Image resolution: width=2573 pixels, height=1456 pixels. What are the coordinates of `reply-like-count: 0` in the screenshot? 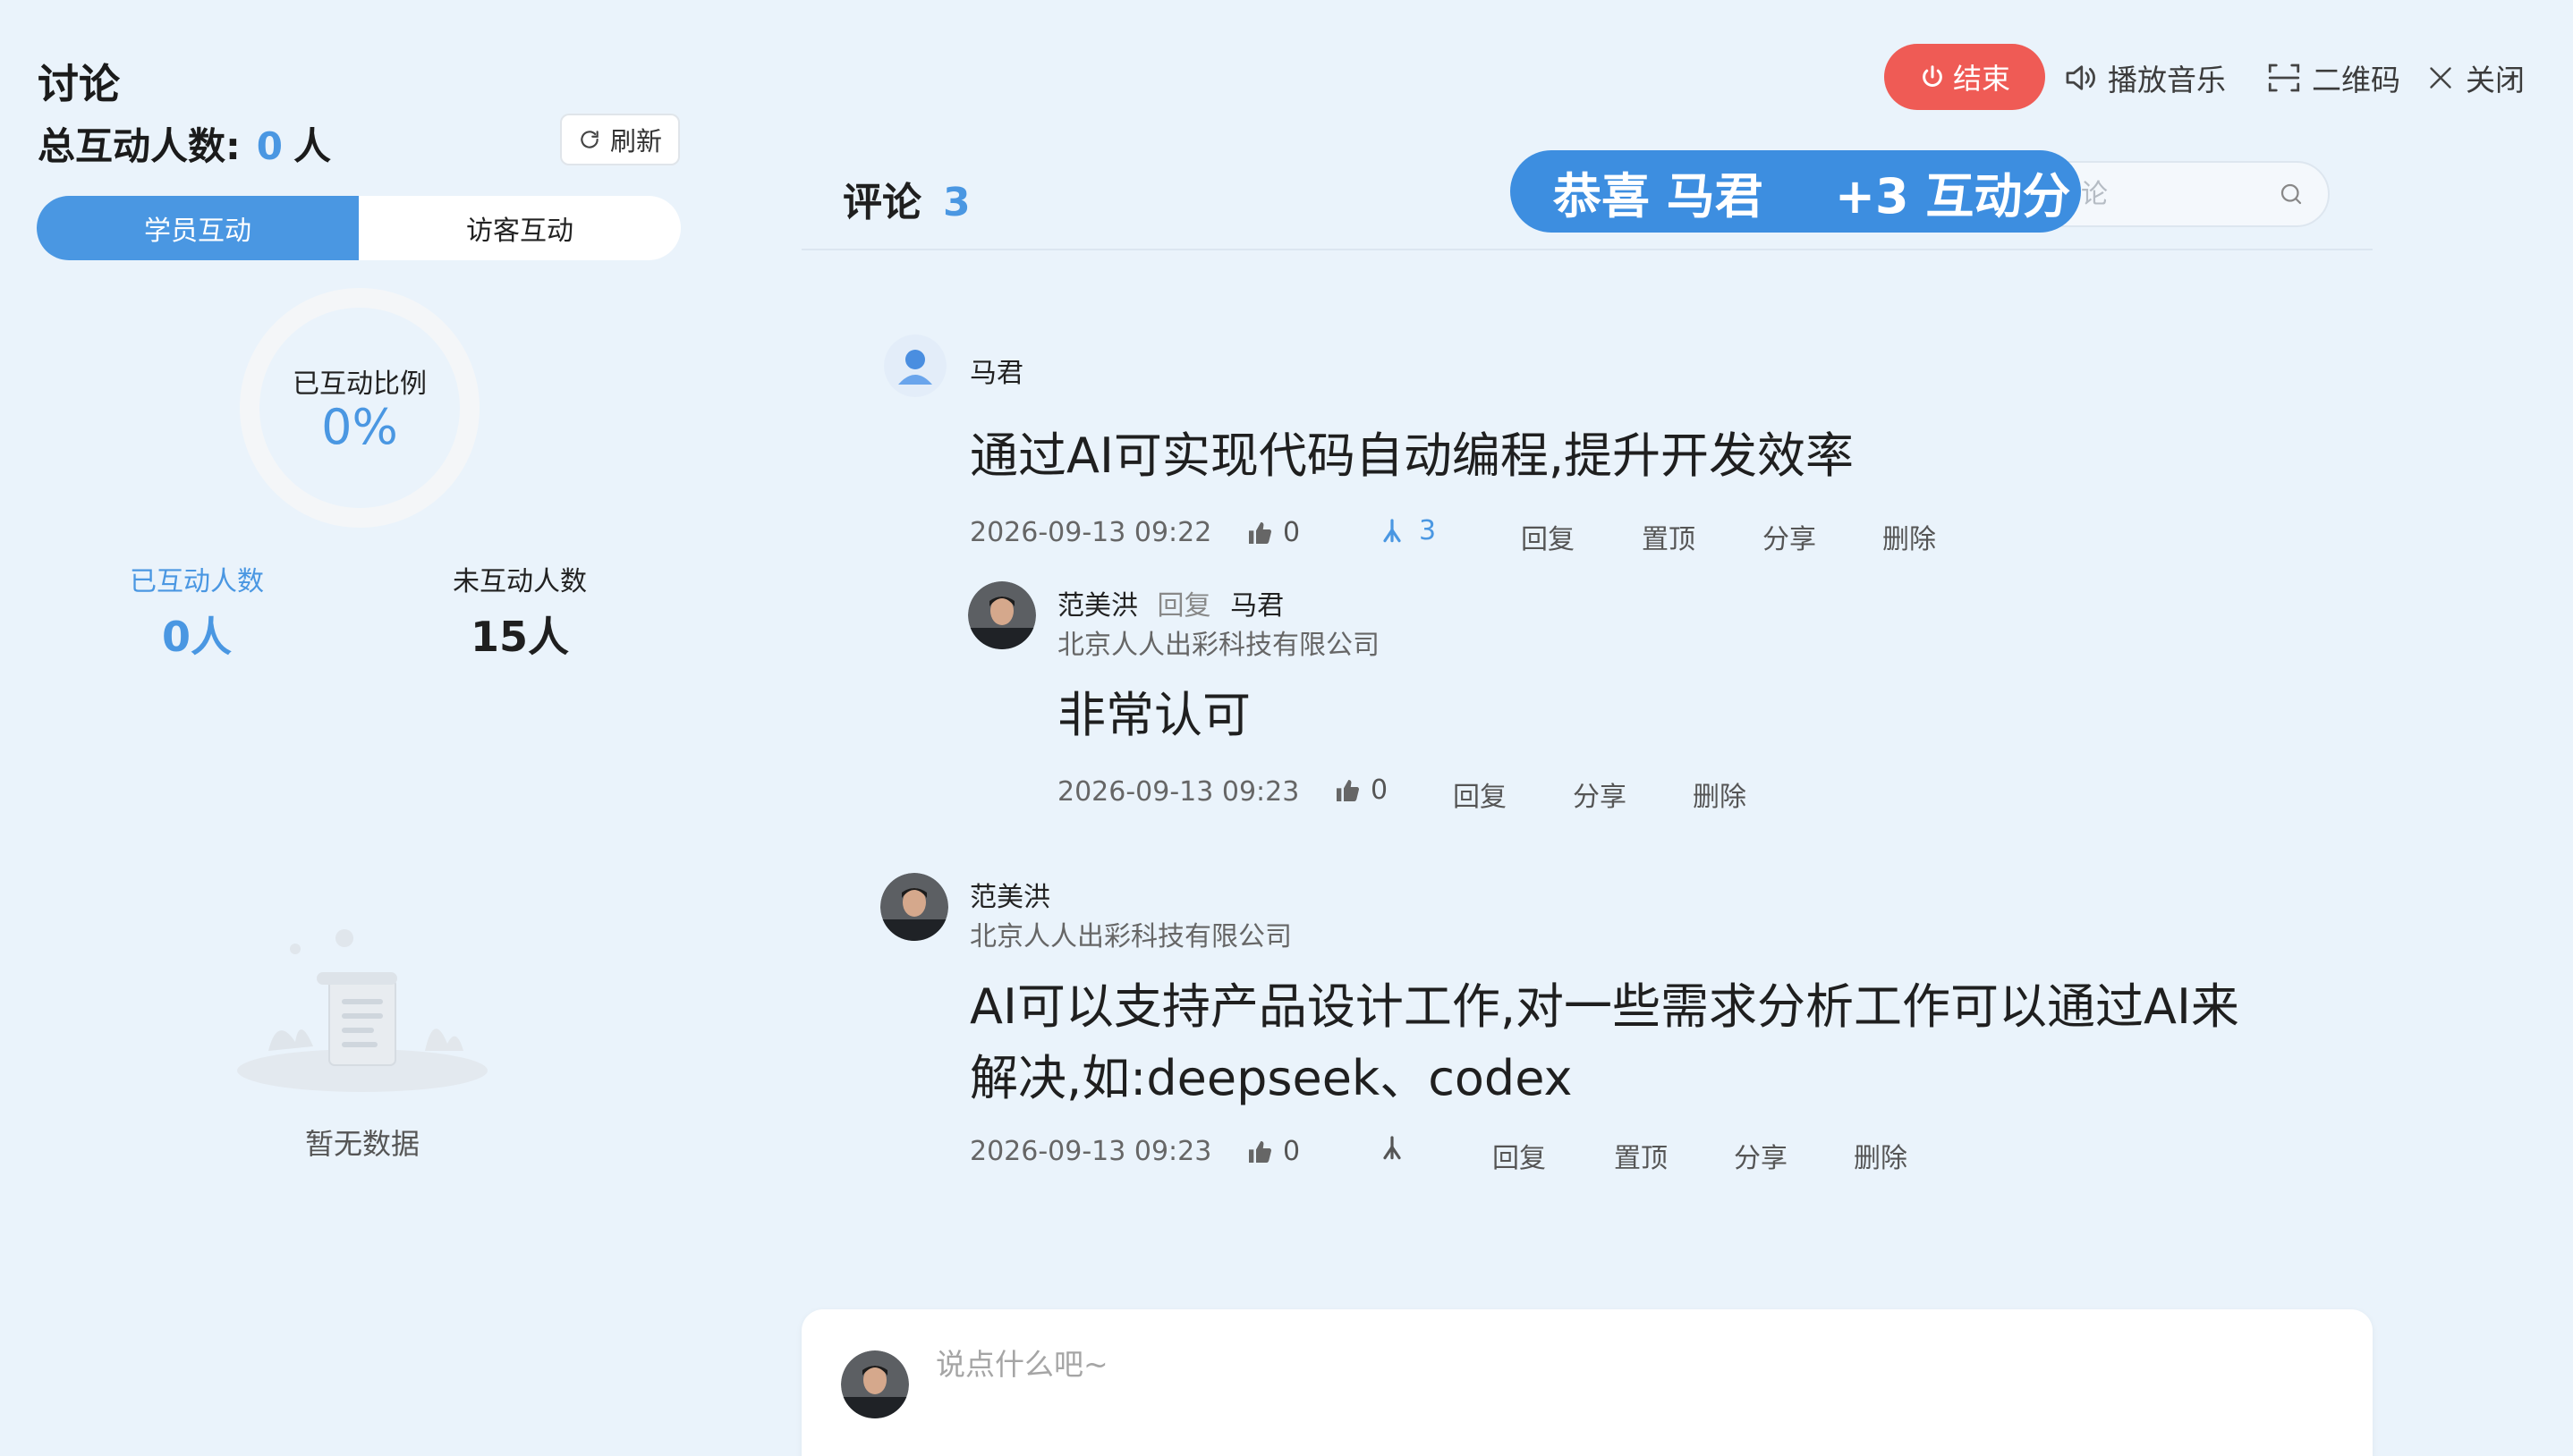 It's located at (1379, 790).